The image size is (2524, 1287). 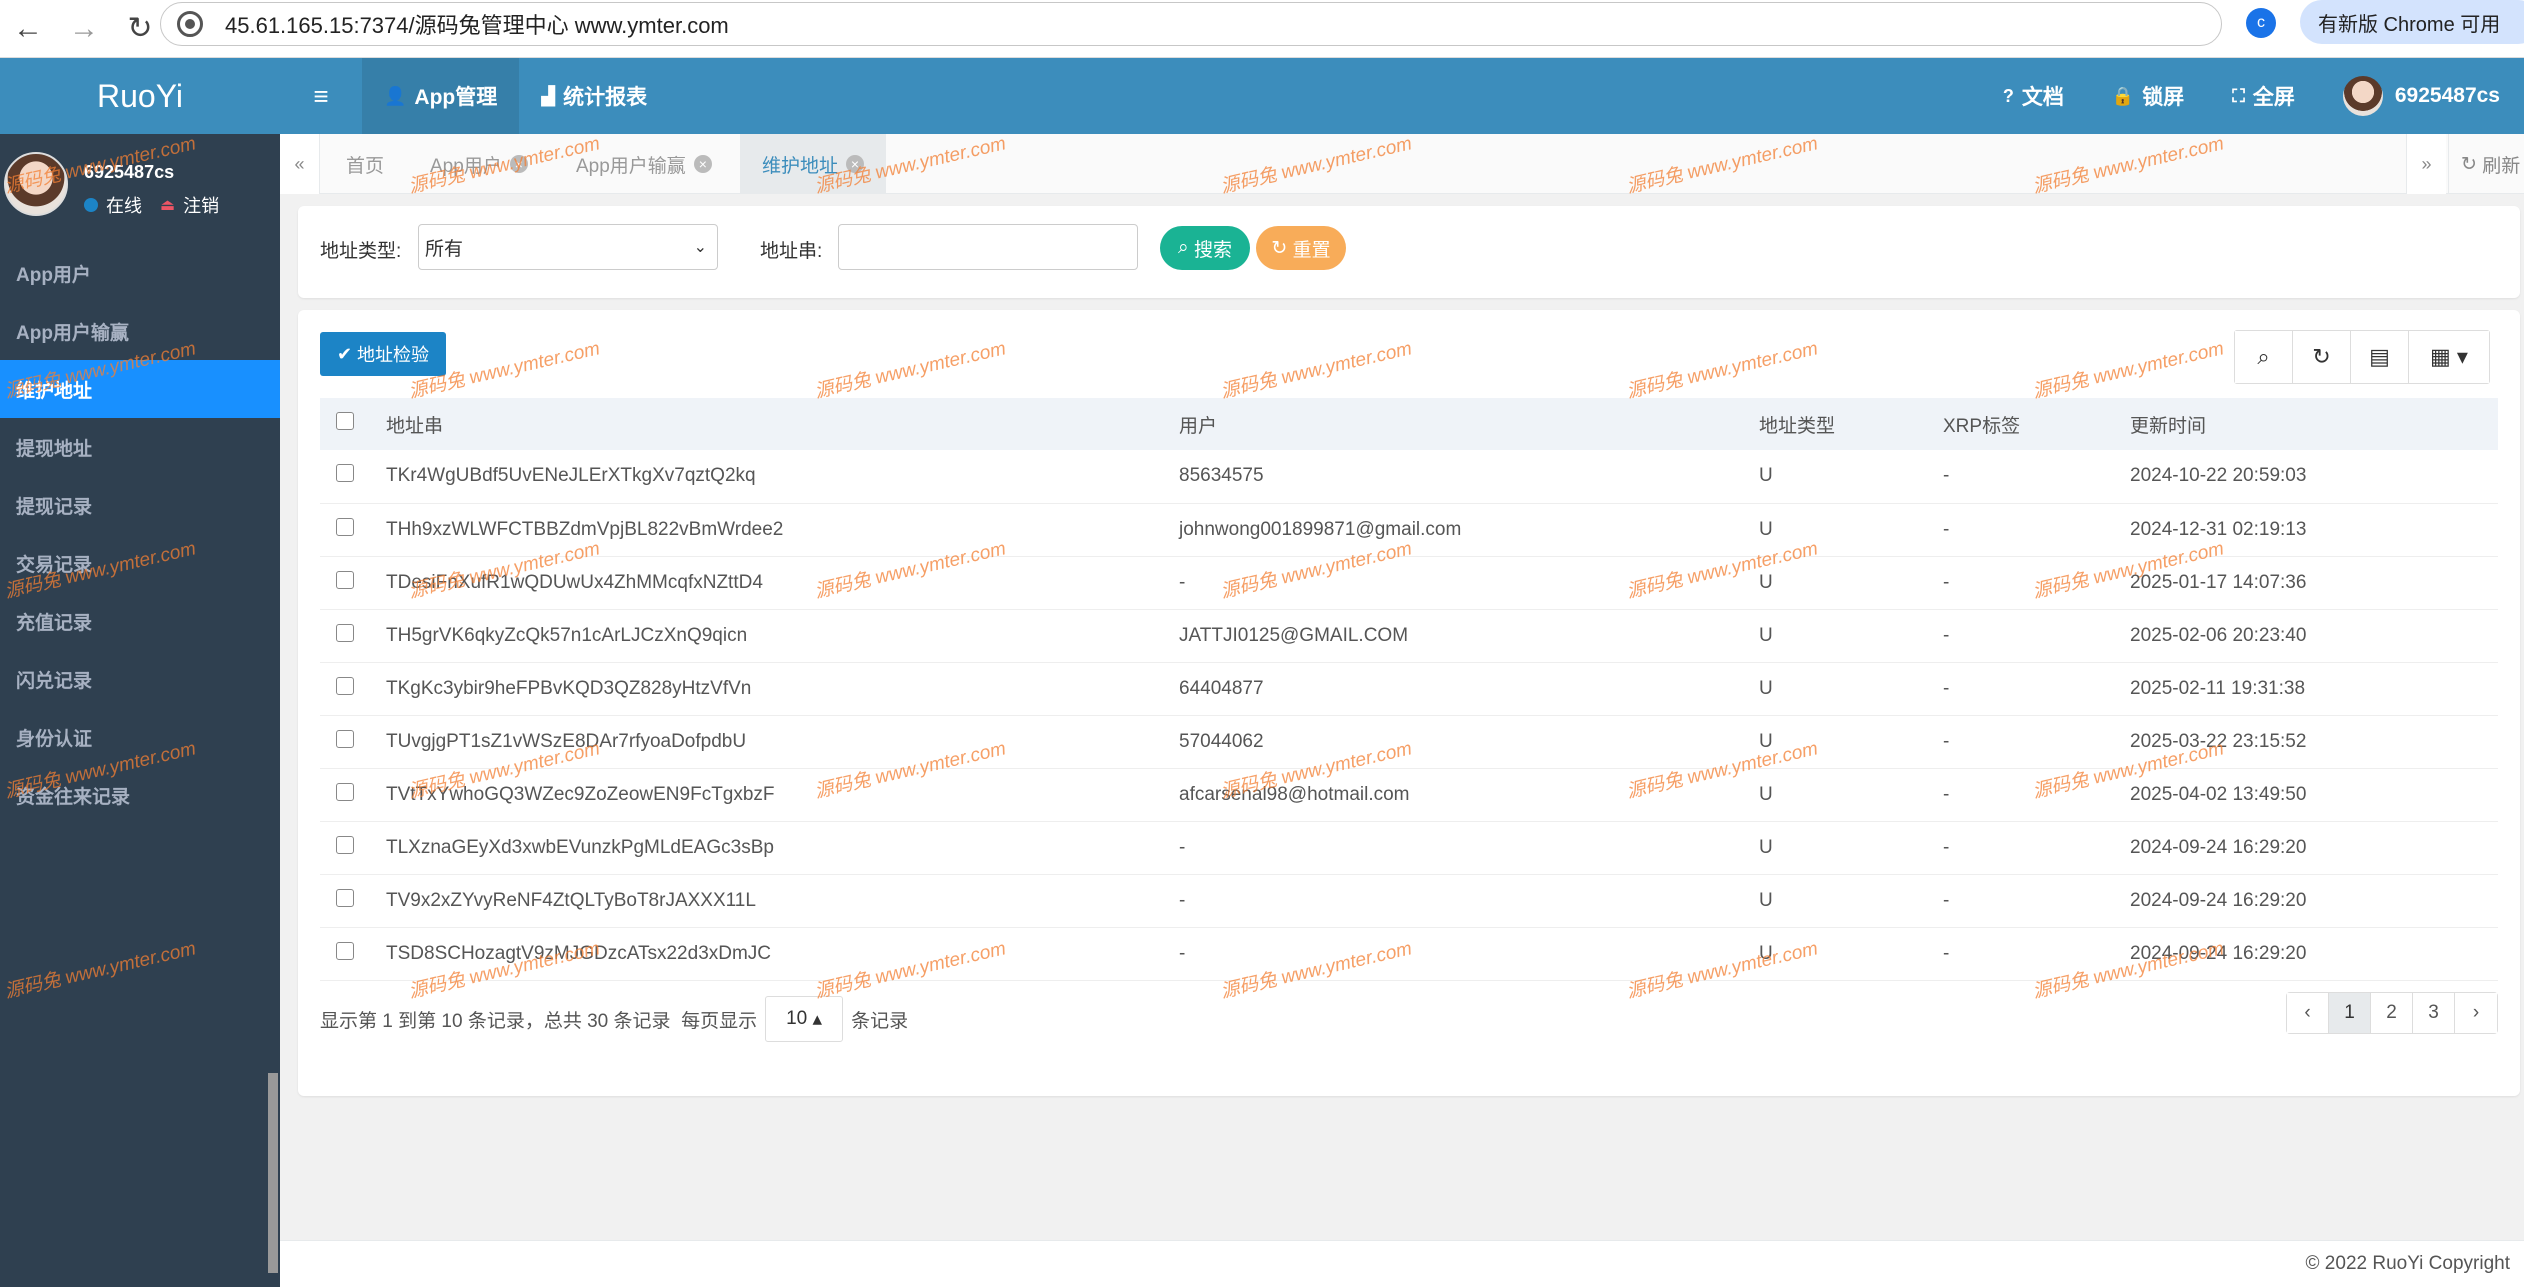 I want to click on reset-icon: ↻, so click(x=1279, y=248).